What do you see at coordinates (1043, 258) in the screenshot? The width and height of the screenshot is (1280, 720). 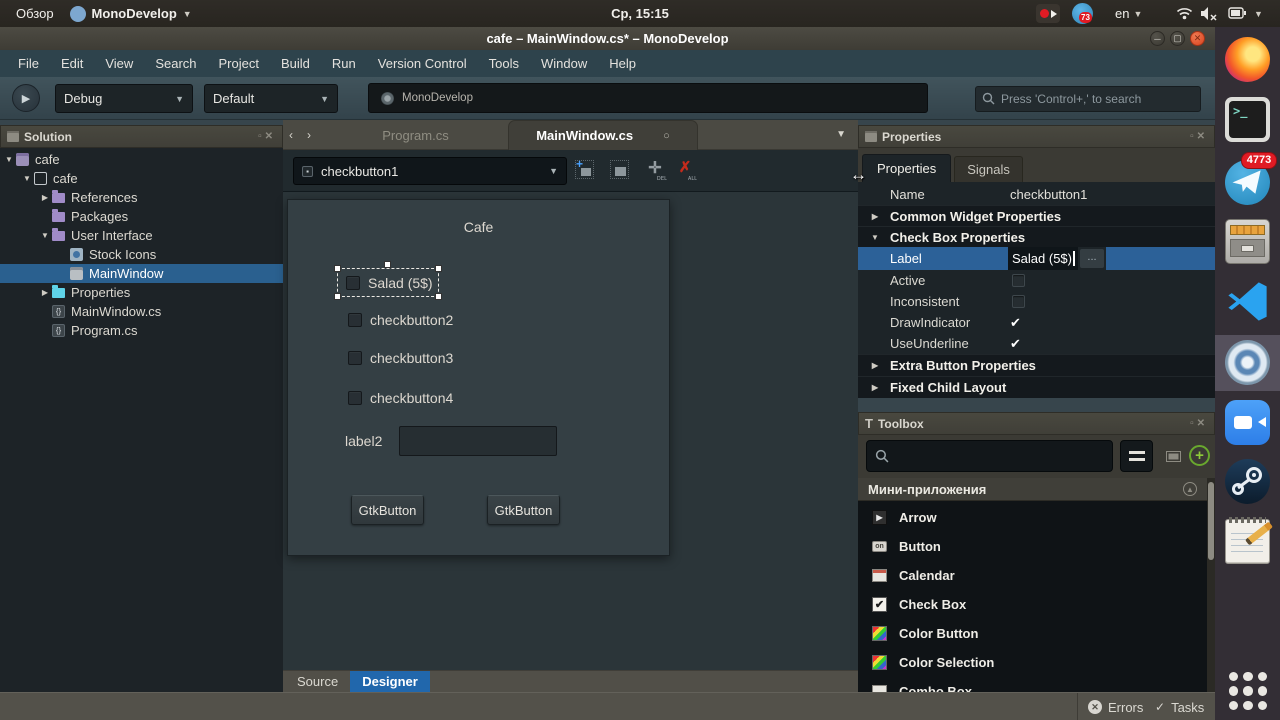 I see `property-label-value-editor: Salad (5$)` at bounding box center [1043, 258].